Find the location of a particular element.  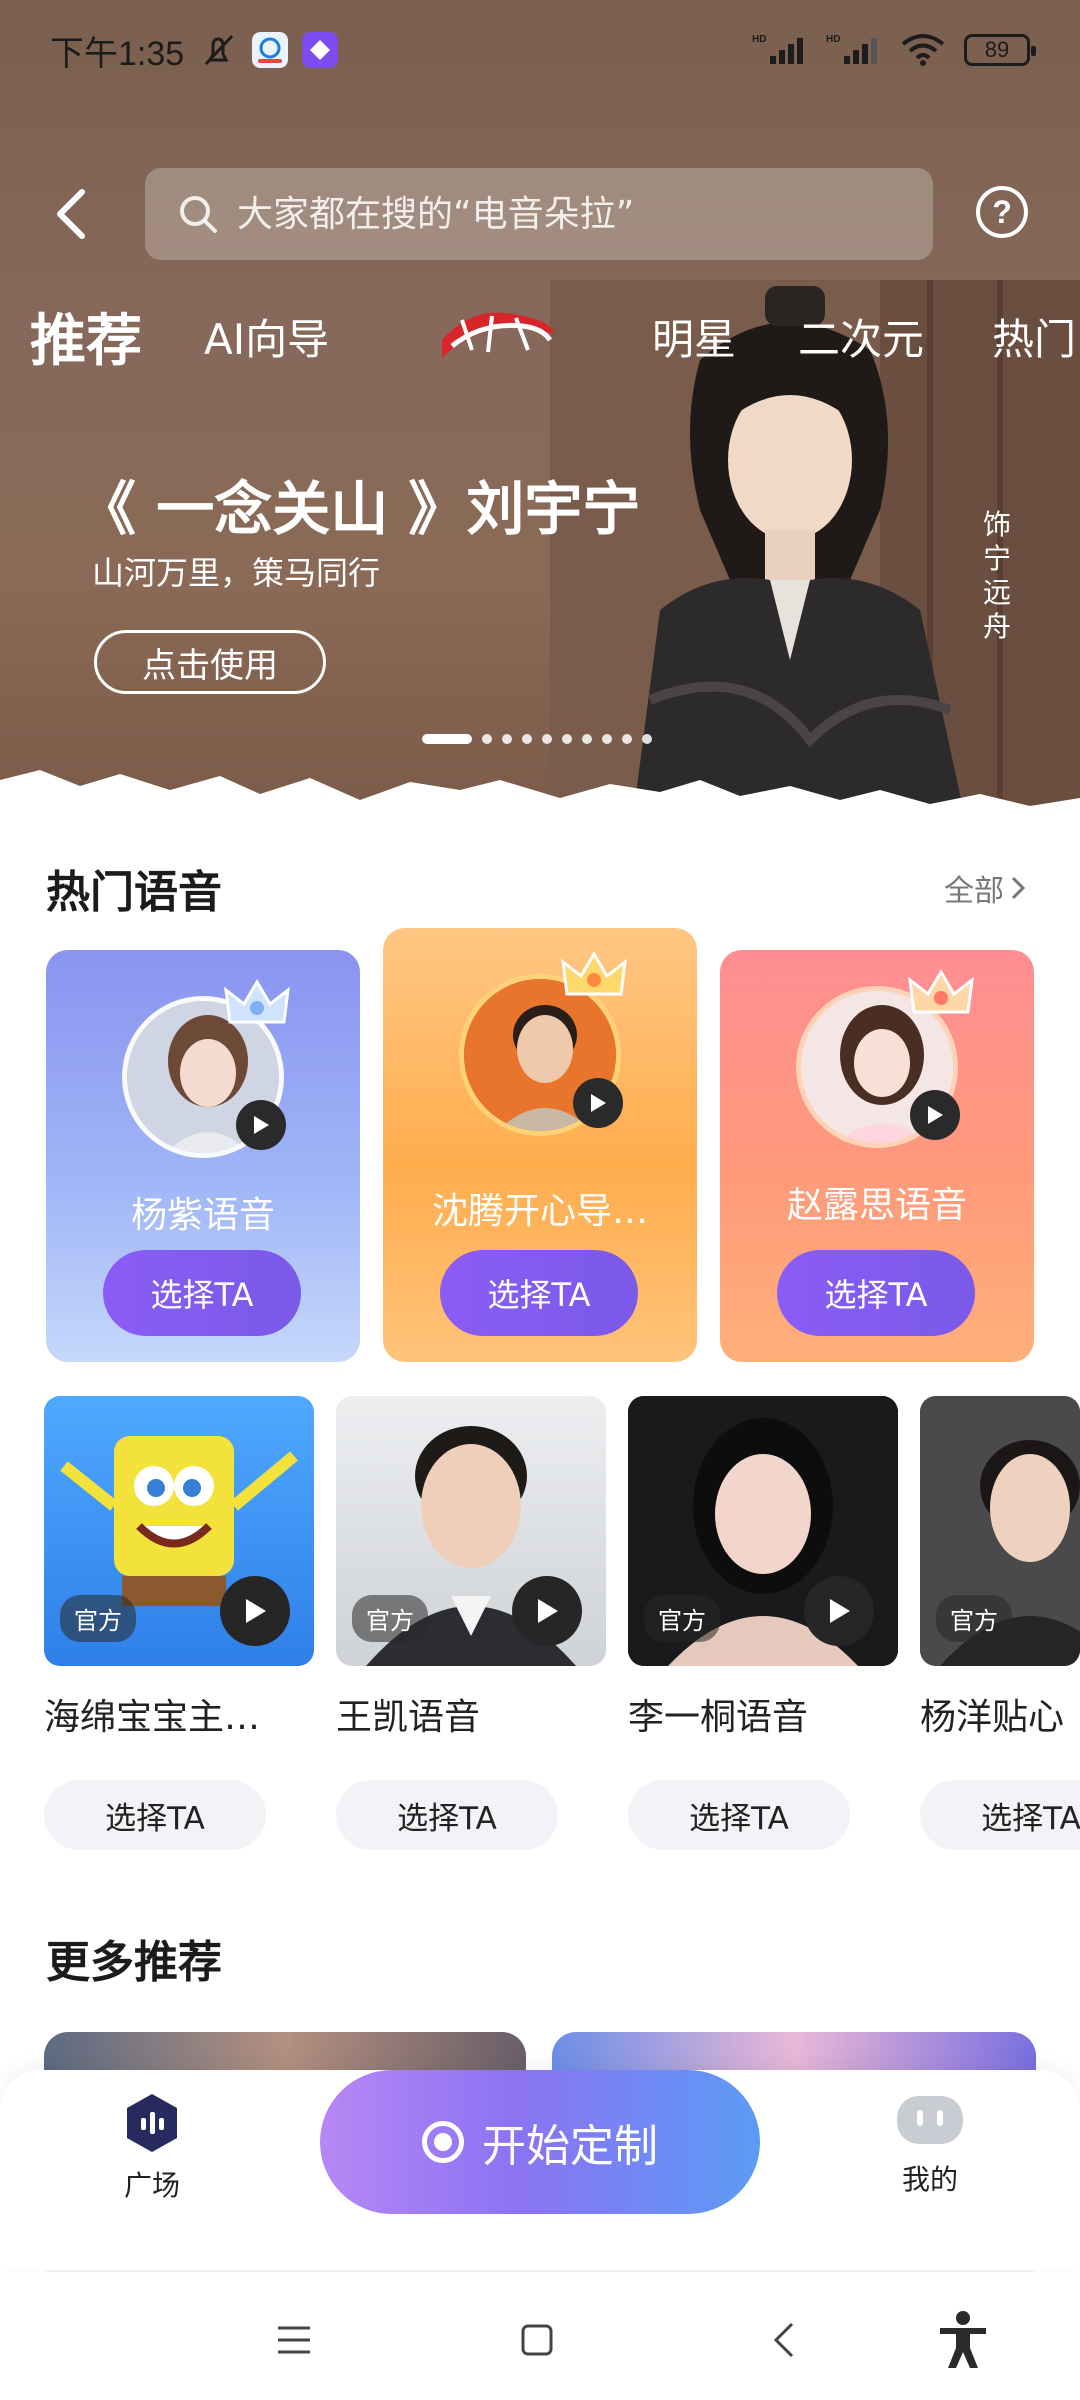

signal-hd-icon: HD is located at coordinates (777, 49).